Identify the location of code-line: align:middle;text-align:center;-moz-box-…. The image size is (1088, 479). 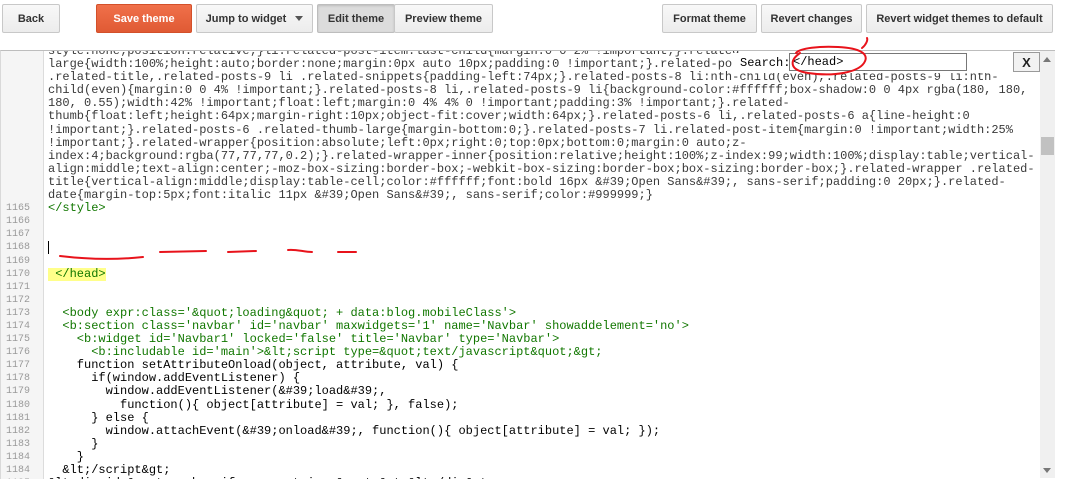
(528, 168).